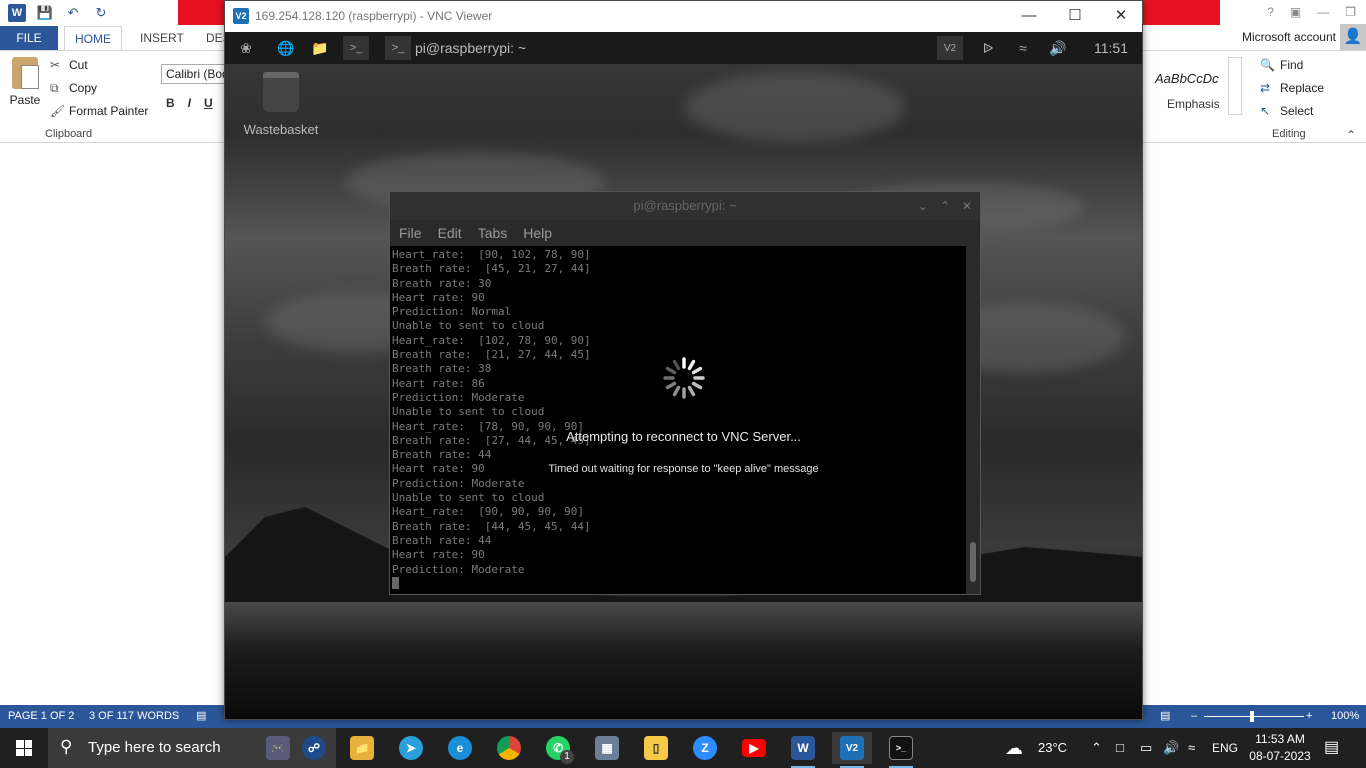  Describe the element at coordinates (973, 562) in the screenshot. I see `terminal-scroll-thumb` at that location.